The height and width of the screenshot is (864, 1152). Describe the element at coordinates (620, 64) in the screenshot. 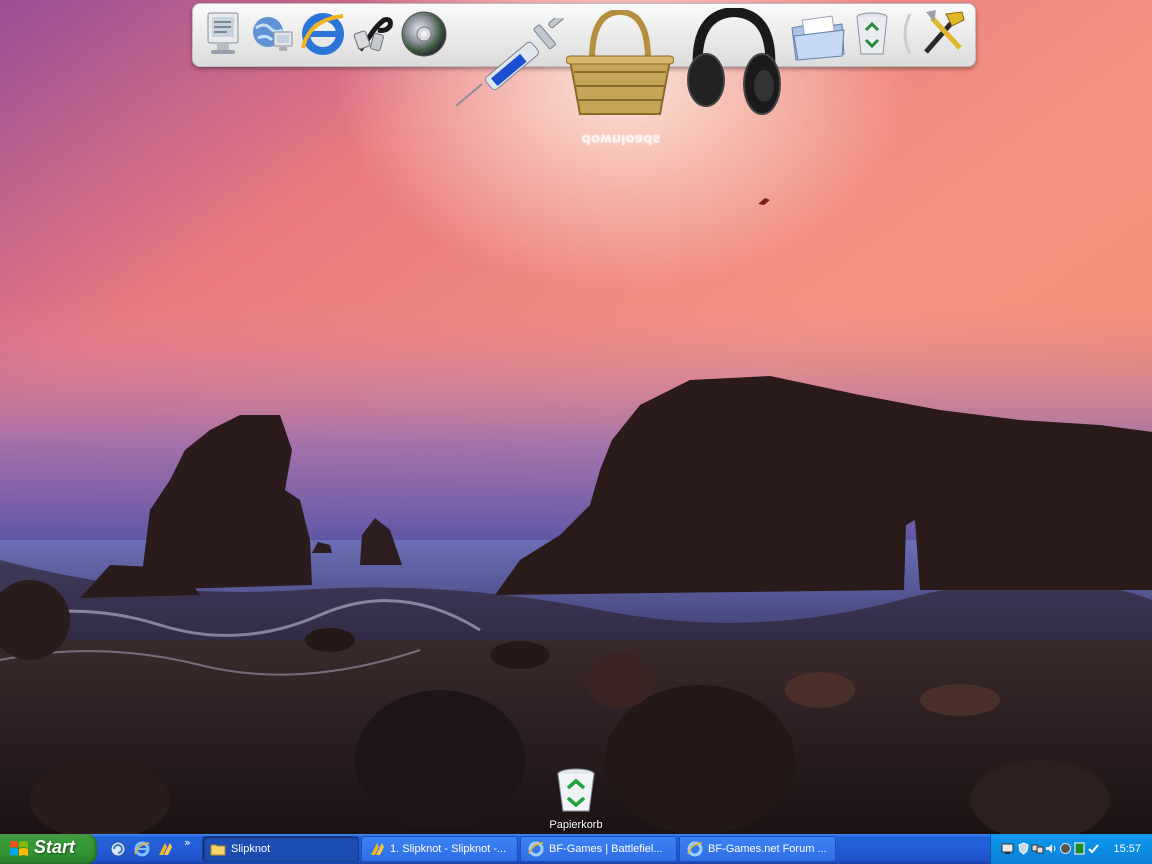

I see `basket-icon` at that location.